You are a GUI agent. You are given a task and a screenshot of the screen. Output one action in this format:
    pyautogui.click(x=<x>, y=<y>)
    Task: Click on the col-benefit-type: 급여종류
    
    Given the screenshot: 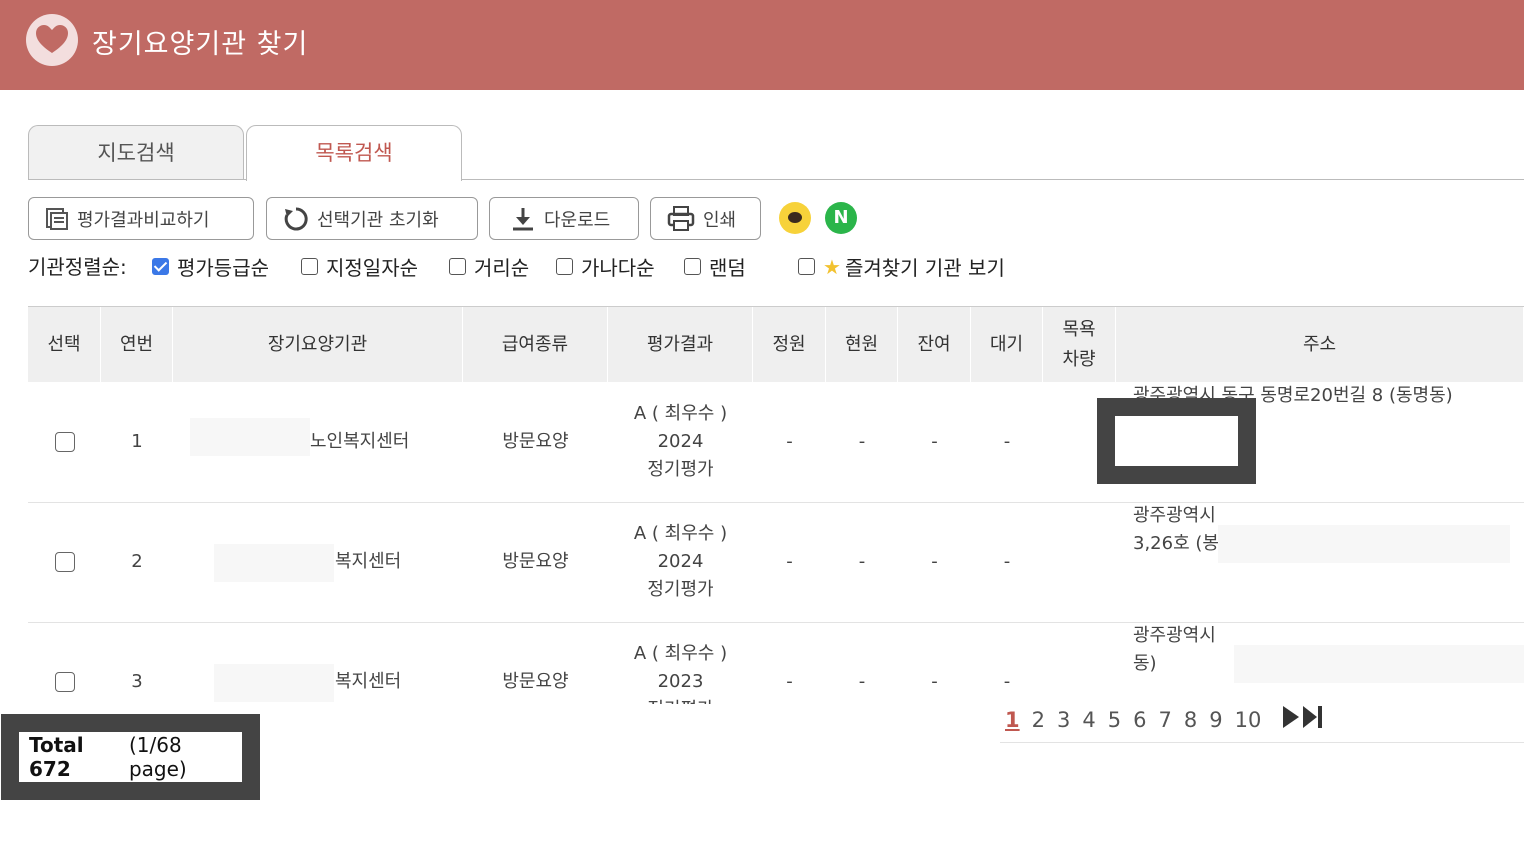 What is the action you would take?
    pyautogui.click(x=535, y=344)
    